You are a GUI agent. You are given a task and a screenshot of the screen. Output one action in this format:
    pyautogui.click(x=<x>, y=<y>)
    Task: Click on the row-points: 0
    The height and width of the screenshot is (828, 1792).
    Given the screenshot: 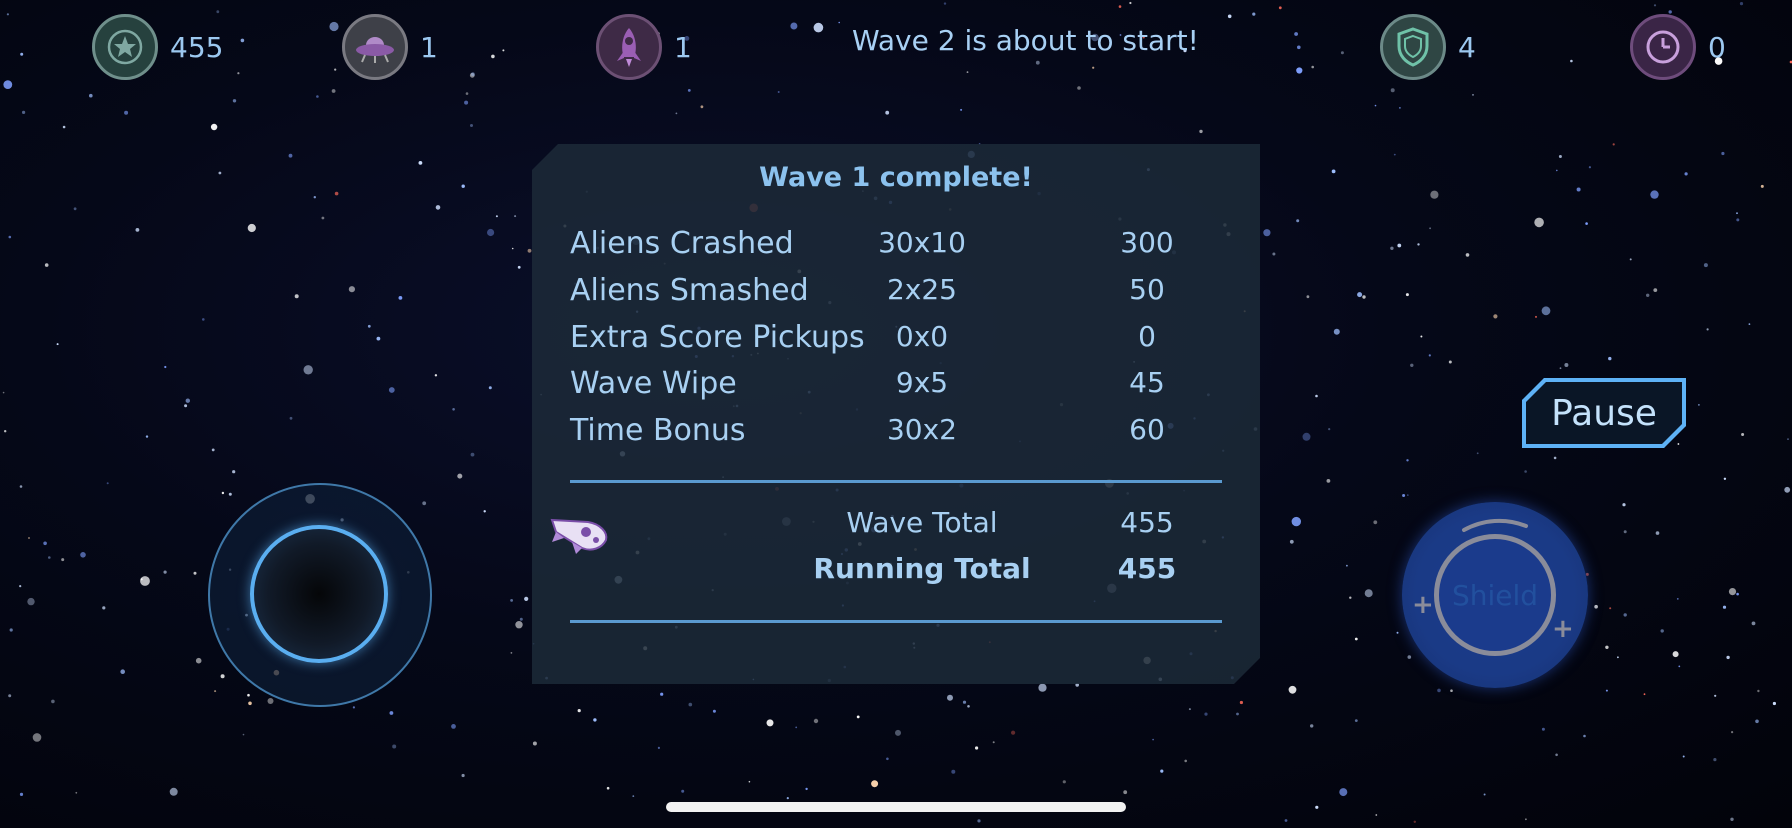 What is the action you would take?
    pyautogui.click(x=1147, y=336)
    